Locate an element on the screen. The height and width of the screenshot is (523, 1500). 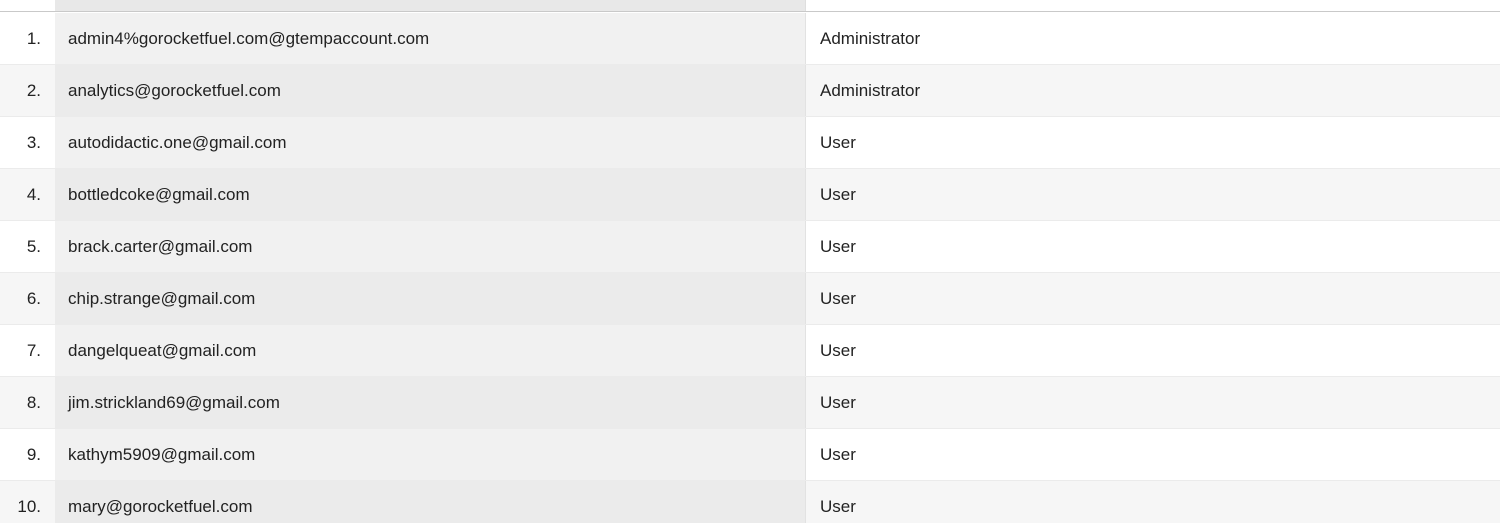
table-header is located at coordinates (750, 6).